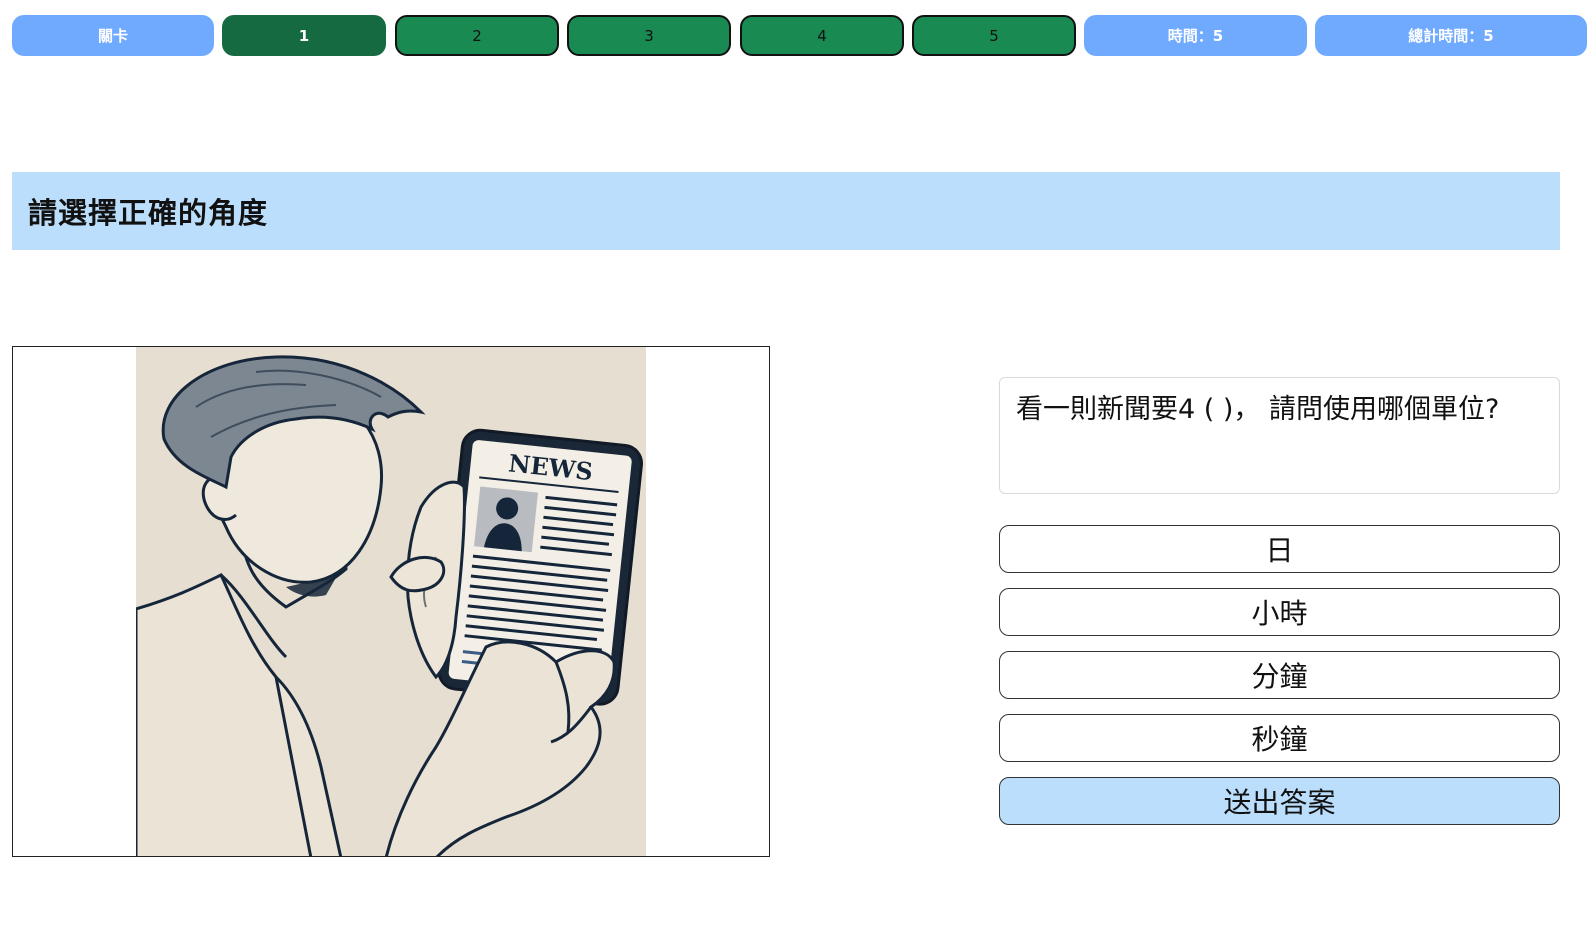  I want to click on option-hour: 小時, so click(1279, 612).